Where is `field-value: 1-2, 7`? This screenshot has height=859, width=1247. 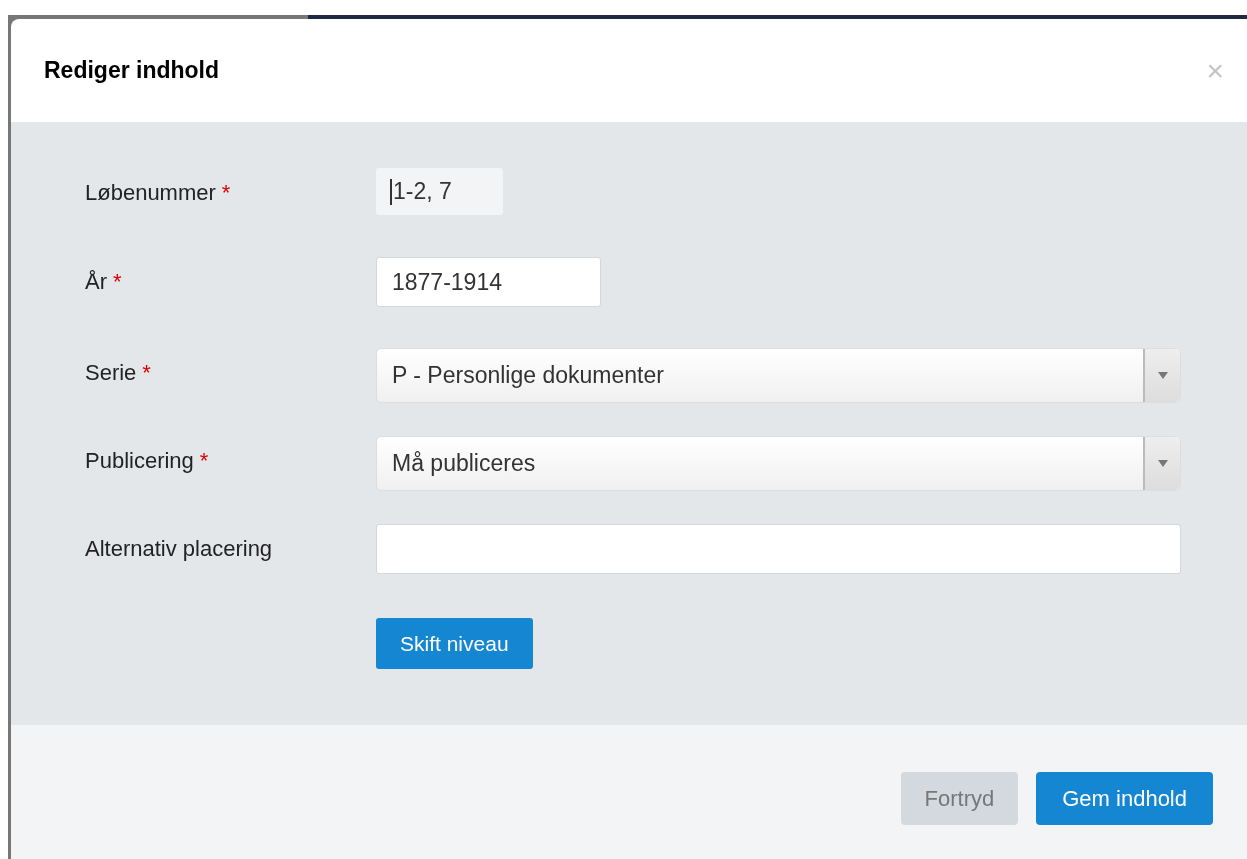 field-value: 1-2, 7 is located at coordinates (422, 192).